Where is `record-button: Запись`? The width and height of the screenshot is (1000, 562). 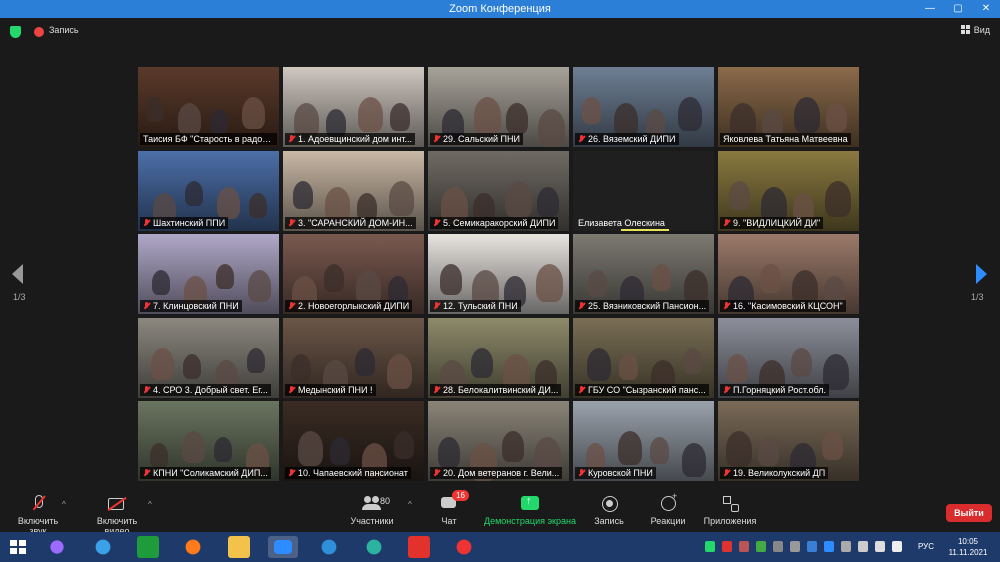 record-button: Запись is located at coordinates (609, 510).